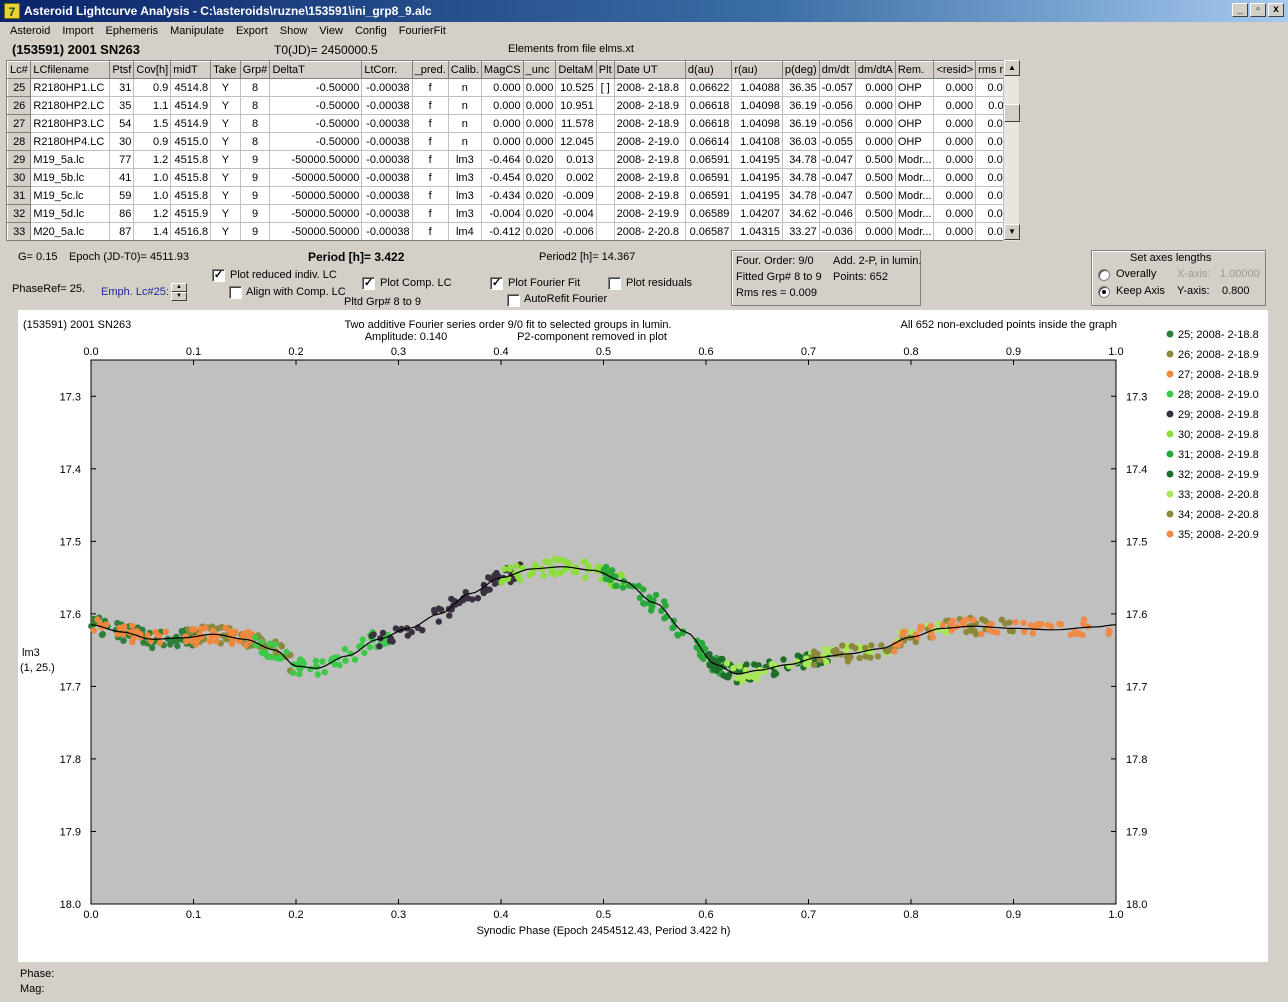 This screenshot has width=1288, height=1002. I want to click on table-cell: 87, so click(122, 231).